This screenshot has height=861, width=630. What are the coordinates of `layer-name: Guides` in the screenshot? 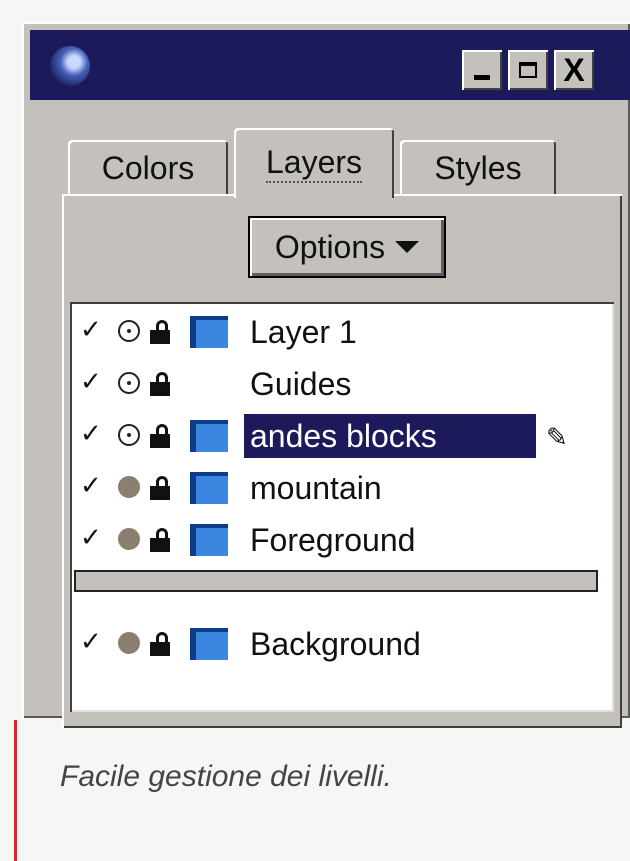 It's located at (300, 384).